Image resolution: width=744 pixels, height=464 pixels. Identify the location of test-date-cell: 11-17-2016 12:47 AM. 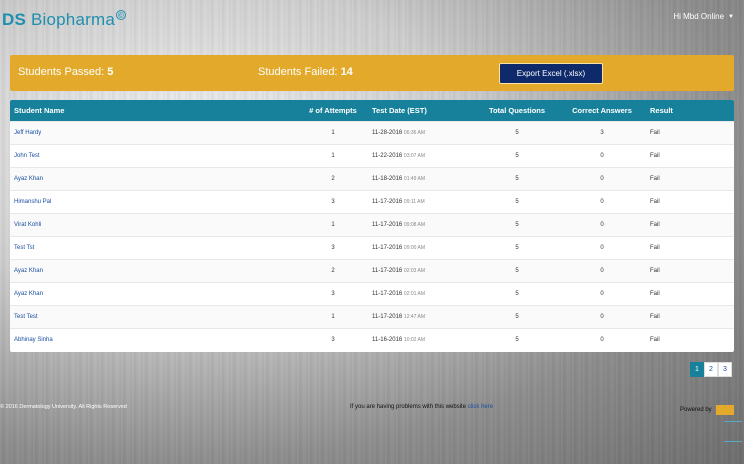
(422, 316).